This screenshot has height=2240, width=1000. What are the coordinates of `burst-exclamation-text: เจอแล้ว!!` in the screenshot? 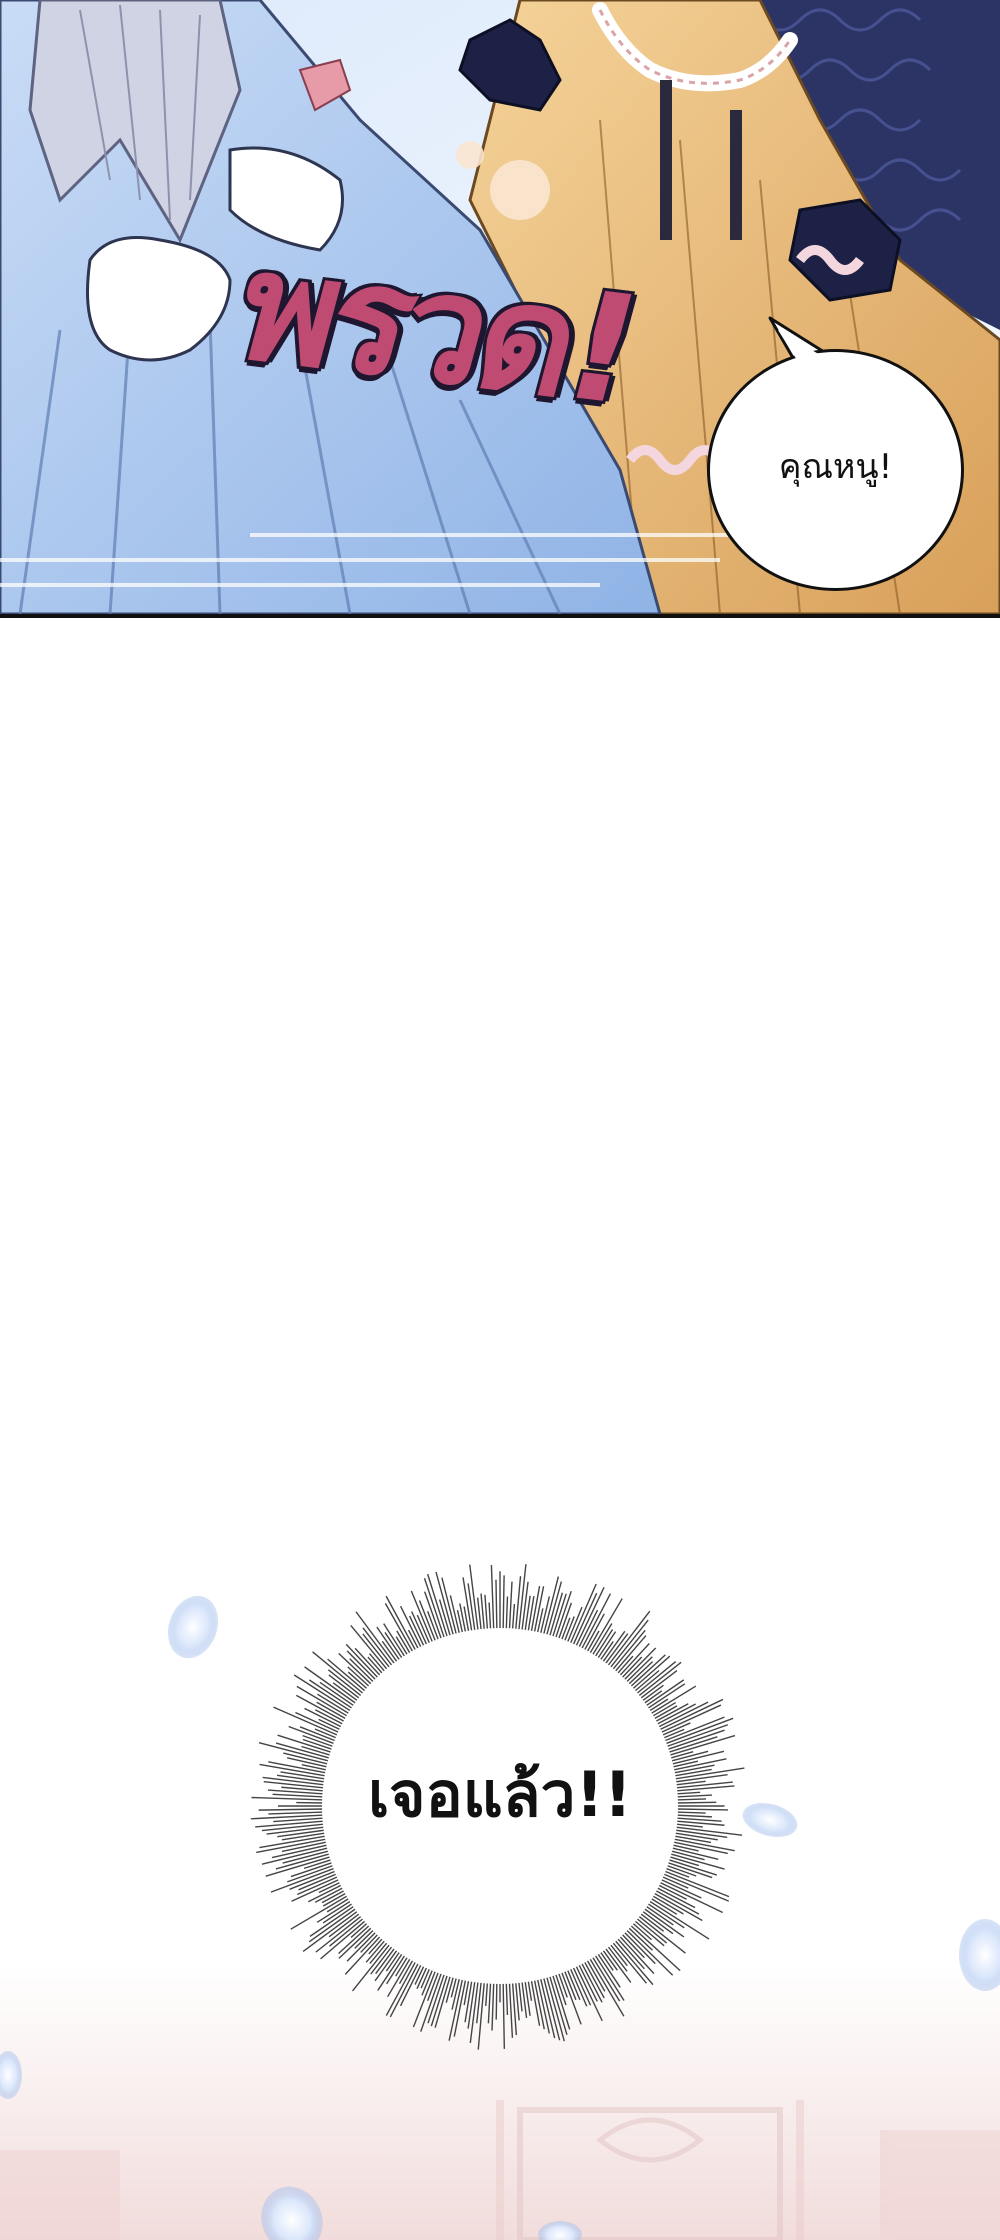 It's located at (500, 1794).